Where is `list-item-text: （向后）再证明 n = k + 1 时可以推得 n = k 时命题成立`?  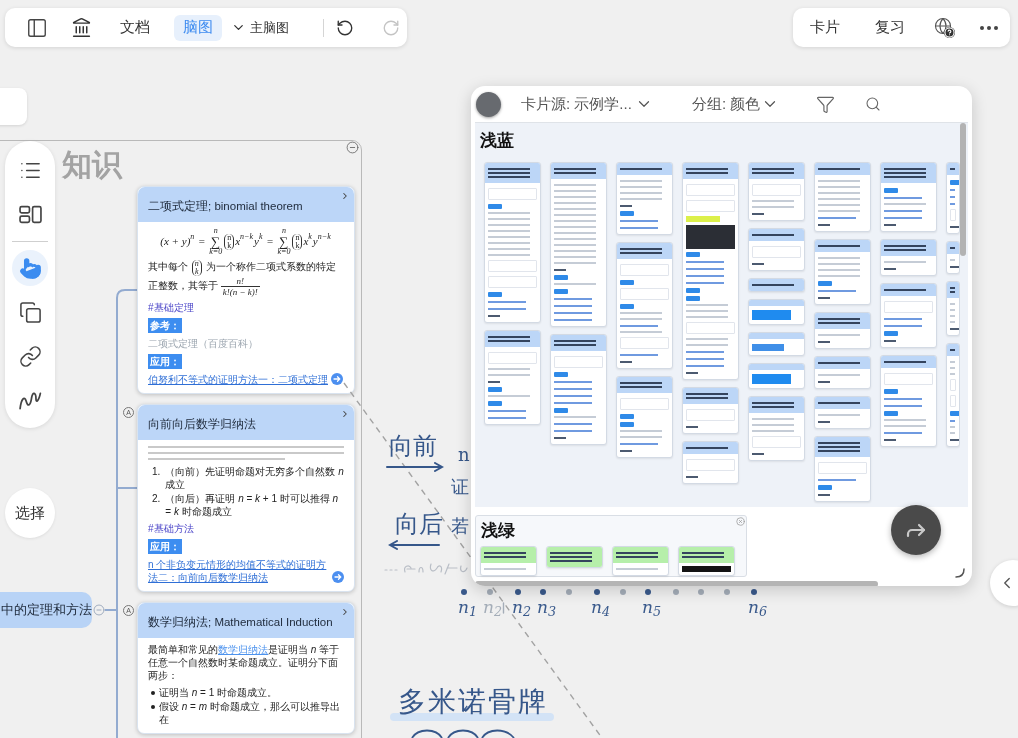 list-item-text: （向后）再证明 n = k + 1 时可以推得 n = k 时命题成立 is located at coordinates (252, 505).